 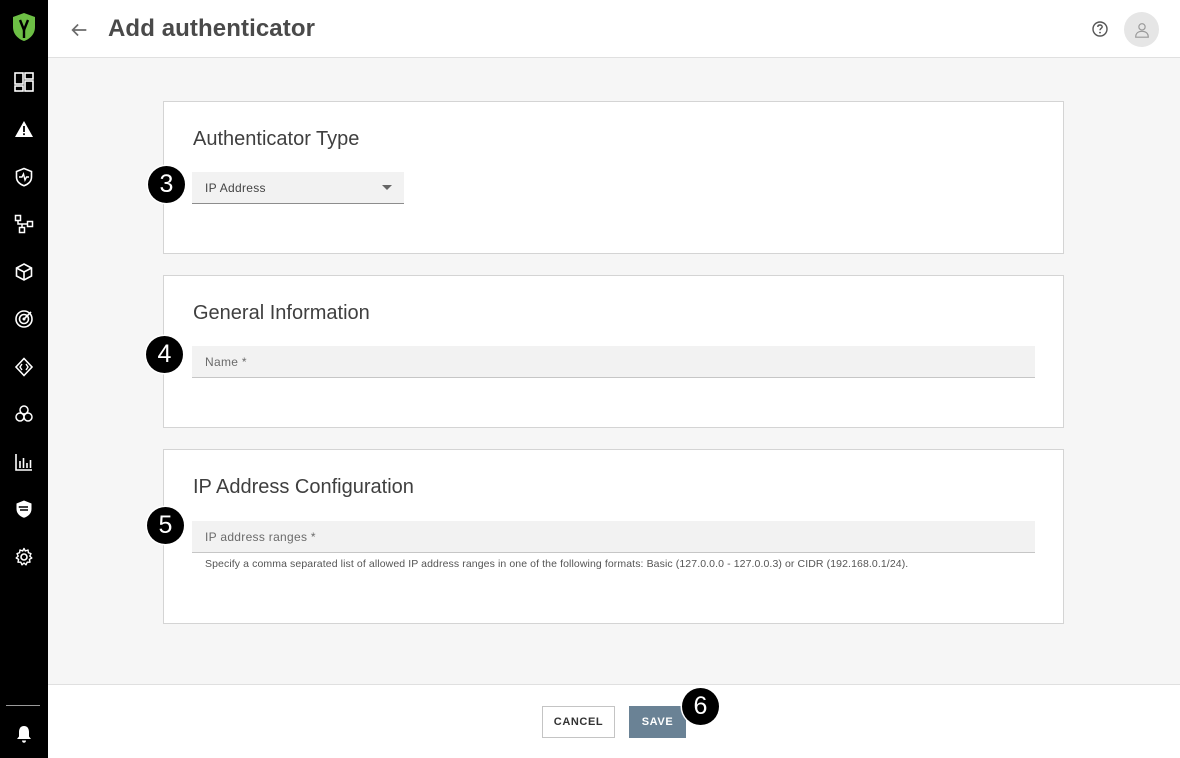 What do you see at coordinates (24, 462) in the screenshot?
I see `analytics-chart-icon` at bounding box center [24, 462].